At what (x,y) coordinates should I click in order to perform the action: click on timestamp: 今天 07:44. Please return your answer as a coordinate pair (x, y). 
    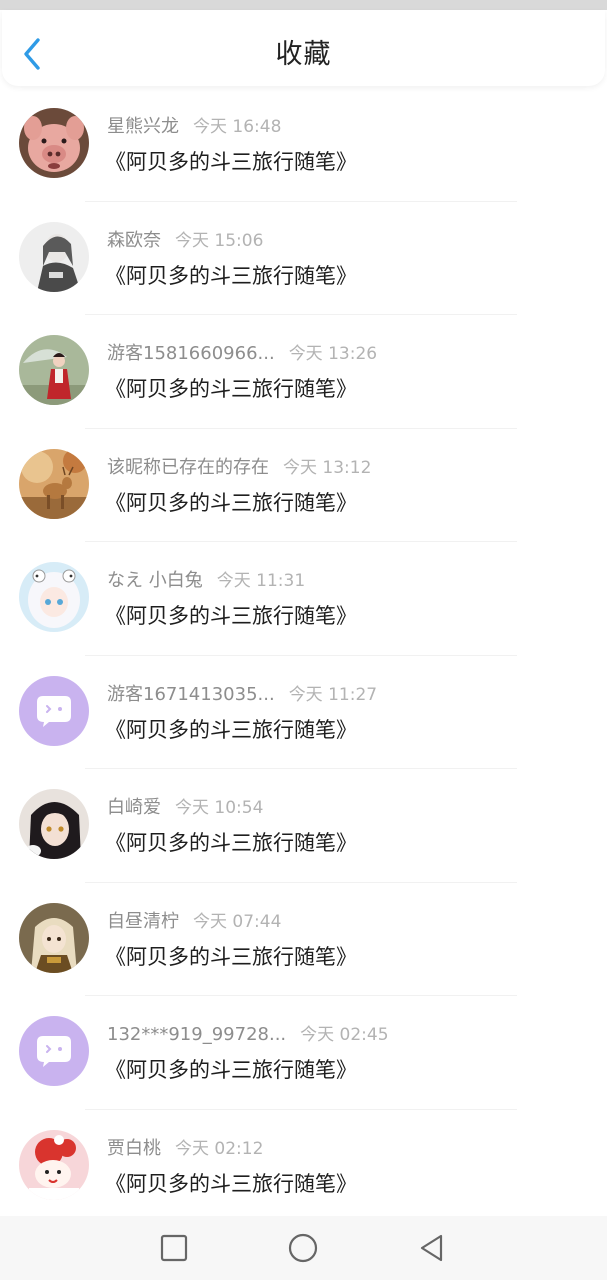
    Looking at the image, I should click on (237, 921).